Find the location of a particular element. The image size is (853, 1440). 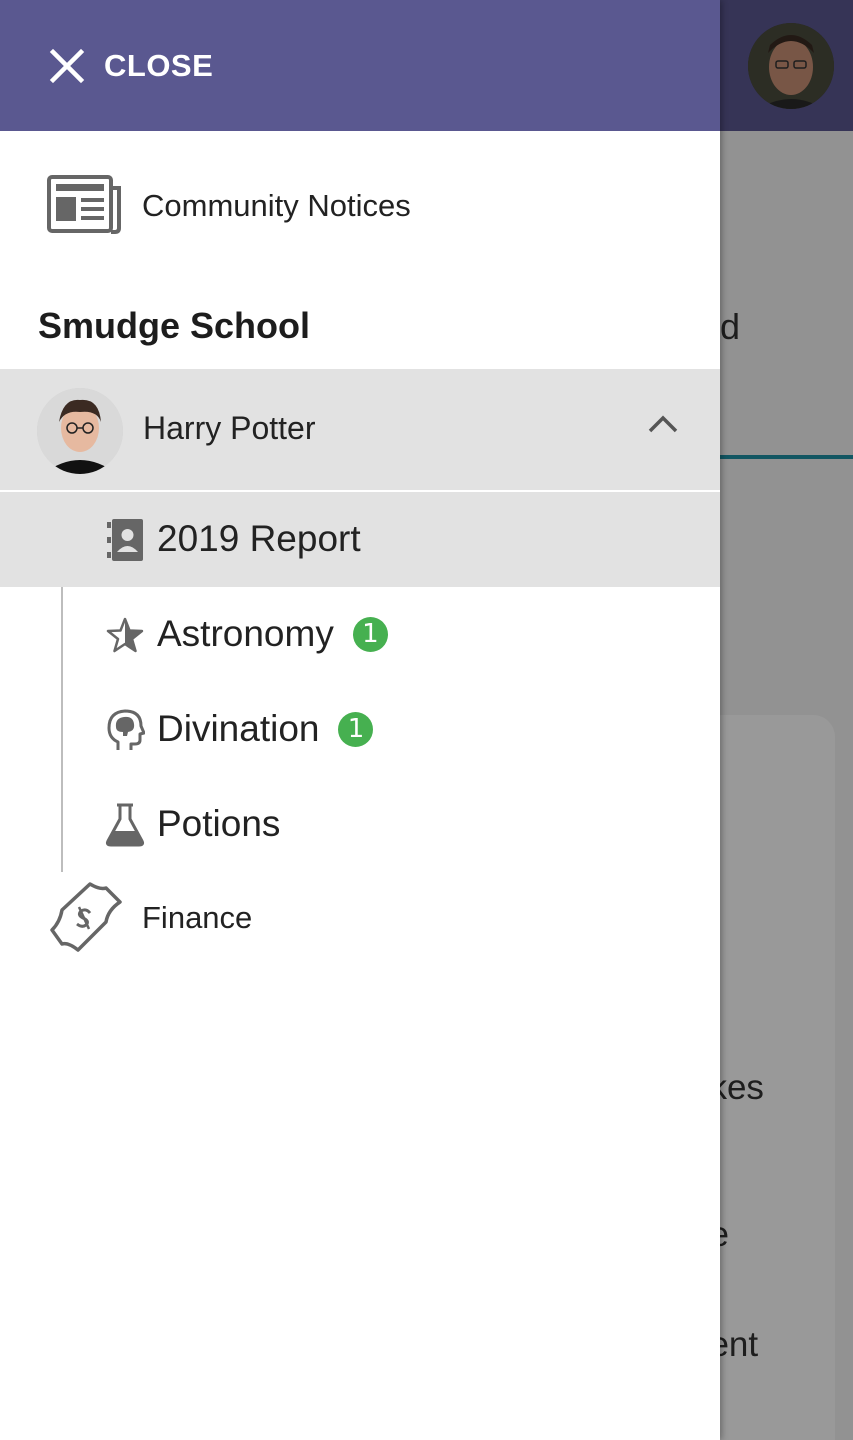

student-expander: Harry Potter is located at coordinates (360, 429).